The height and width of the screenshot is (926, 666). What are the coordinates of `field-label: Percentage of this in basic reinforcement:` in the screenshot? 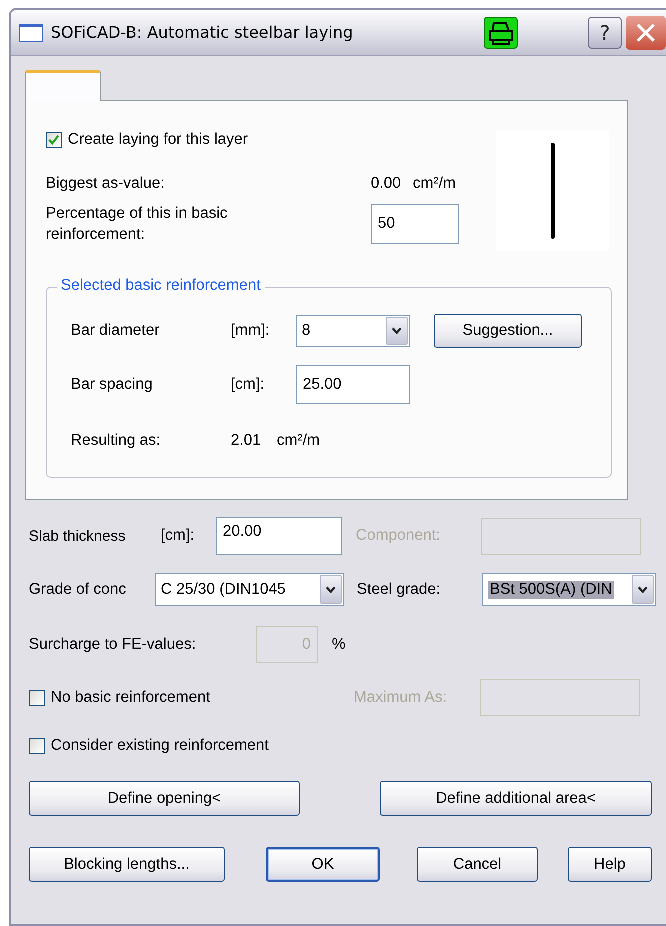 It's located at (137, 224).